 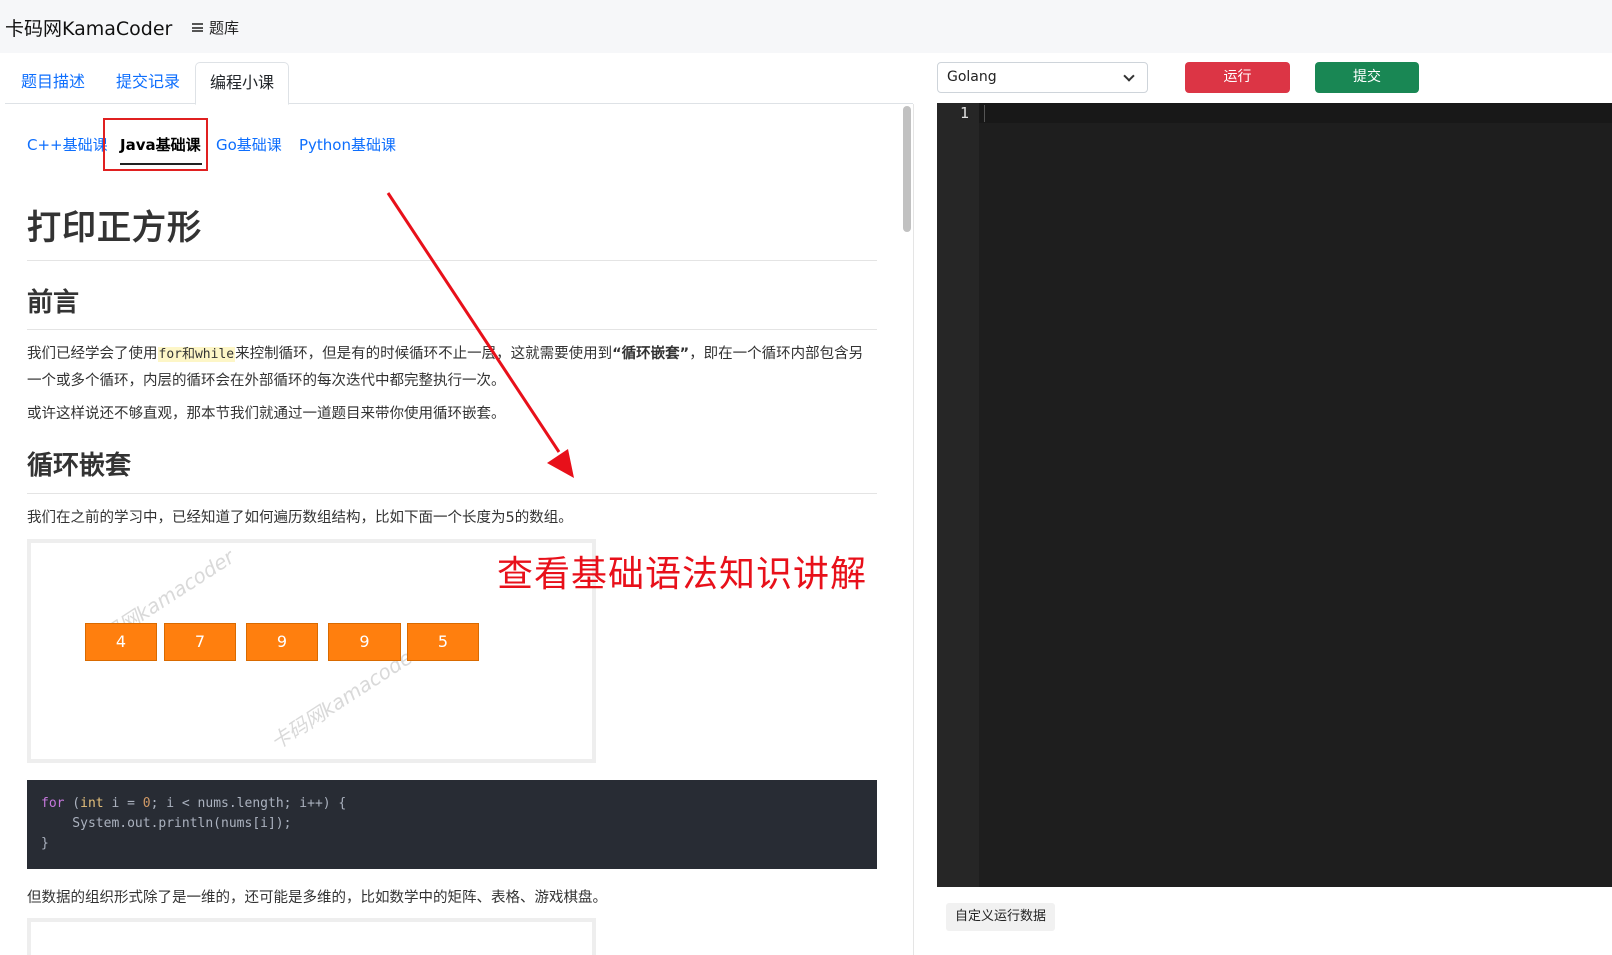 I want to click on nested-paragraph-2: 但数据的组织形式除了是一维的，还可能是多维的，比如数学中的矩阵、表格、游戏棋盘。, so click(x=317, y=898).